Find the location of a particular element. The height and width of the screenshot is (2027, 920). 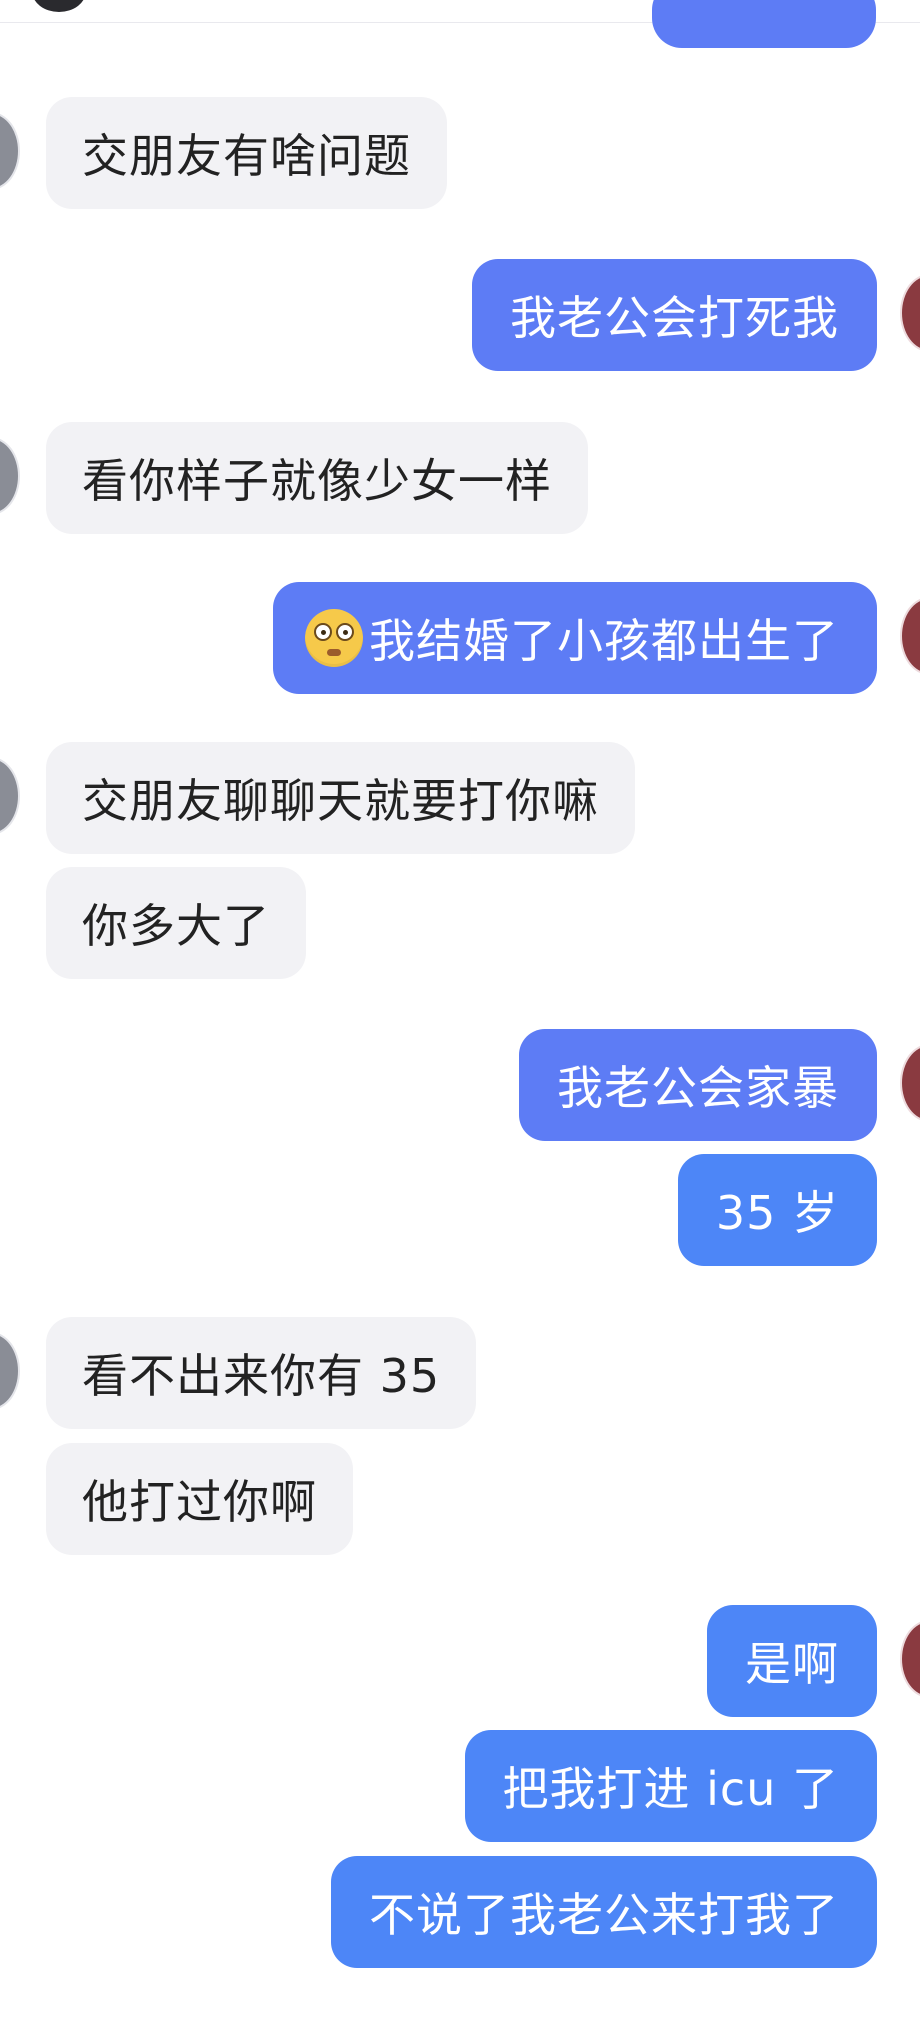

message-text: 不说了我老公来打我了 is located at coordinates (604, 1915).